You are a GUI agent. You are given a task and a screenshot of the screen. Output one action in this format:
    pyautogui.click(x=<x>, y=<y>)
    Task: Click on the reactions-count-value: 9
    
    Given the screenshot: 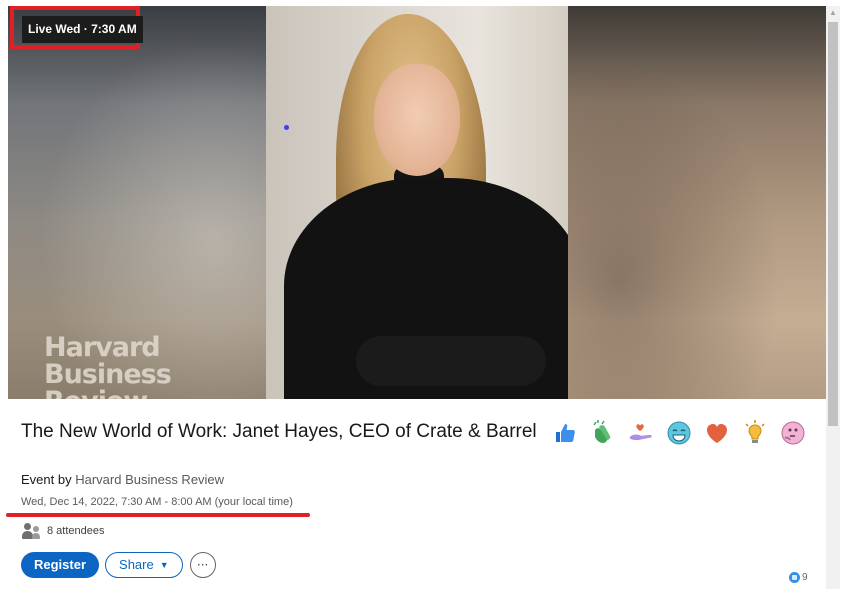 What is the action you would take?
    pyautogui.click(x=805, y=577)
    